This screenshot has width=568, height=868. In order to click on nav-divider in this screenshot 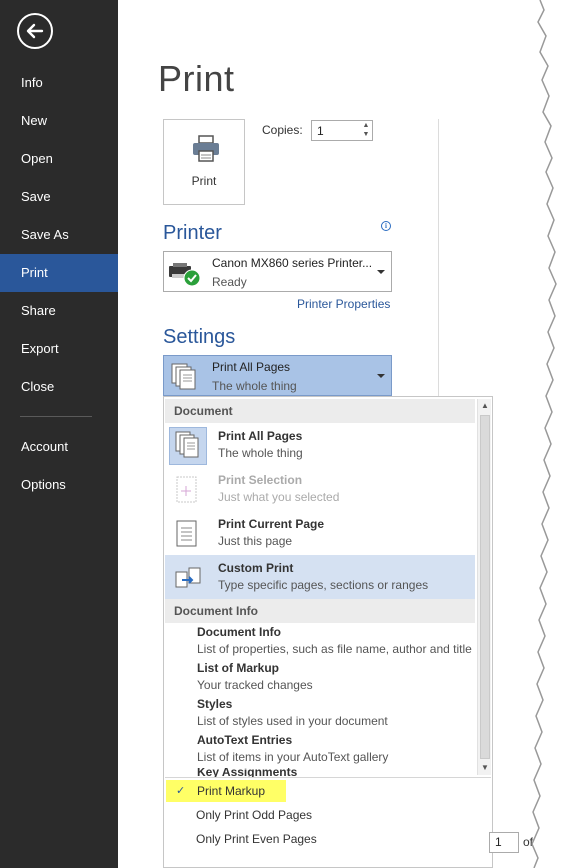, I will do `click(56, 416)`.